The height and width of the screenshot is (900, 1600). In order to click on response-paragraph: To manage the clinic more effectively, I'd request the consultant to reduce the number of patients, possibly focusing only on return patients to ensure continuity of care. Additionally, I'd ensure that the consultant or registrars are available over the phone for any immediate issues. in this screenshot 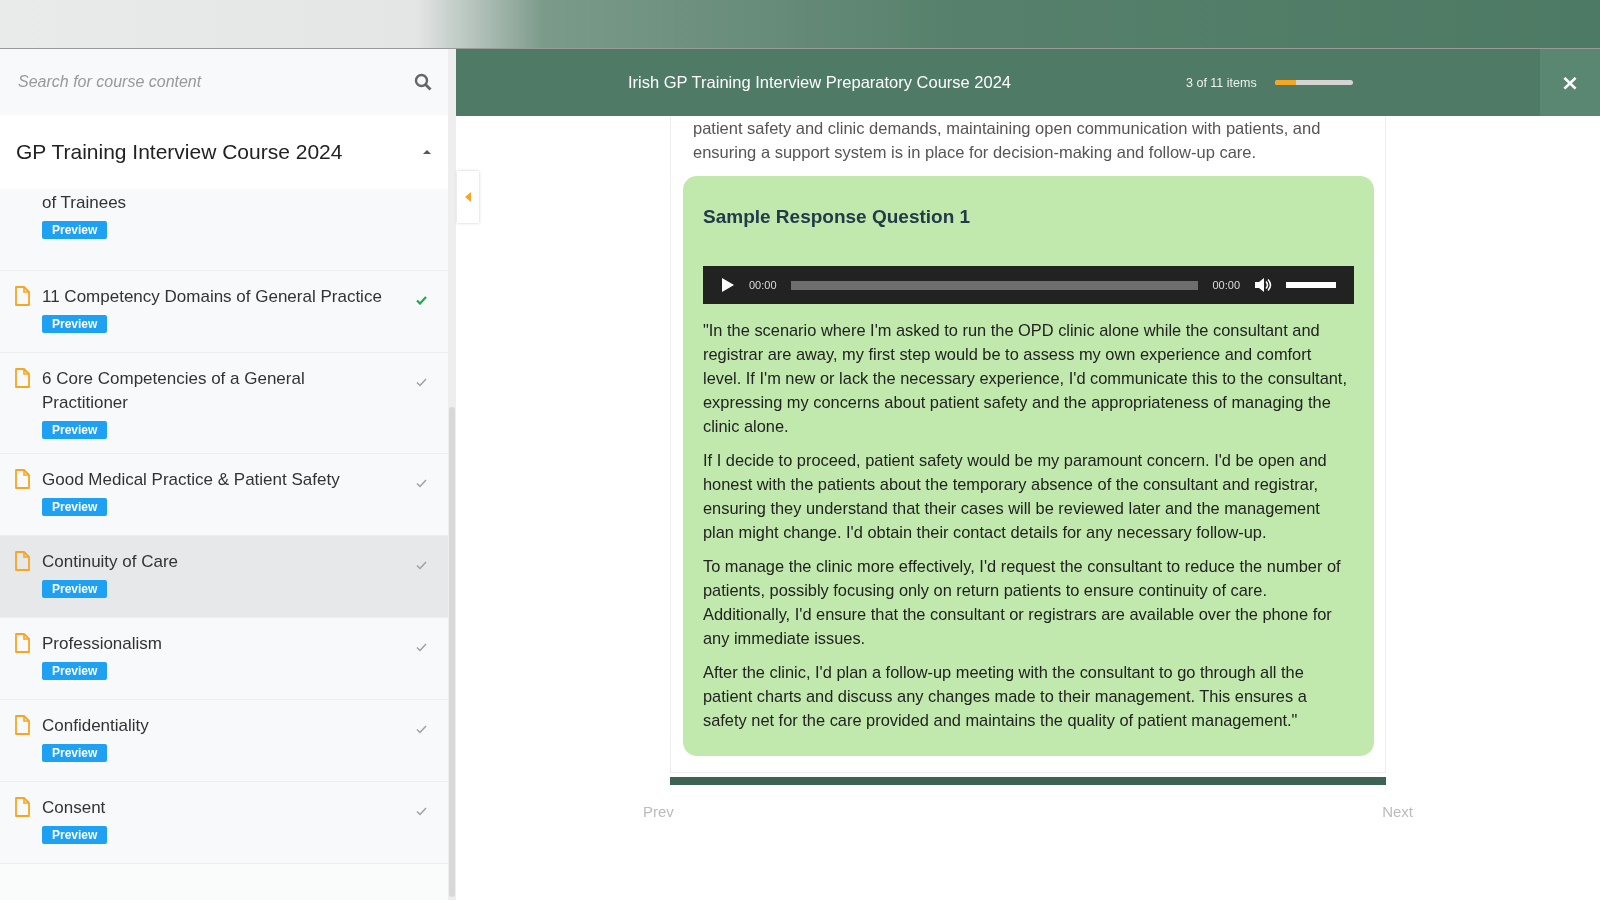, I will do `click(1022, 602)`.